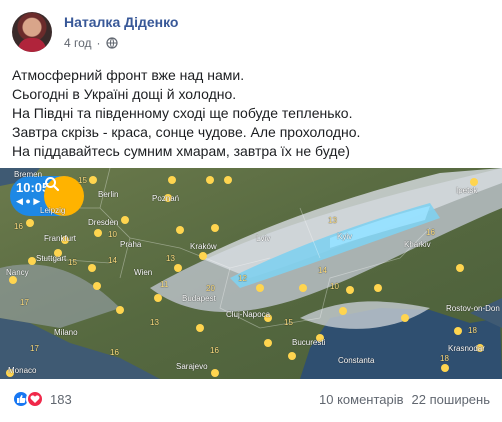 The height and width of the screenshot is (422, 502). I want to click on city-label: Constanta, so click(356, 360).